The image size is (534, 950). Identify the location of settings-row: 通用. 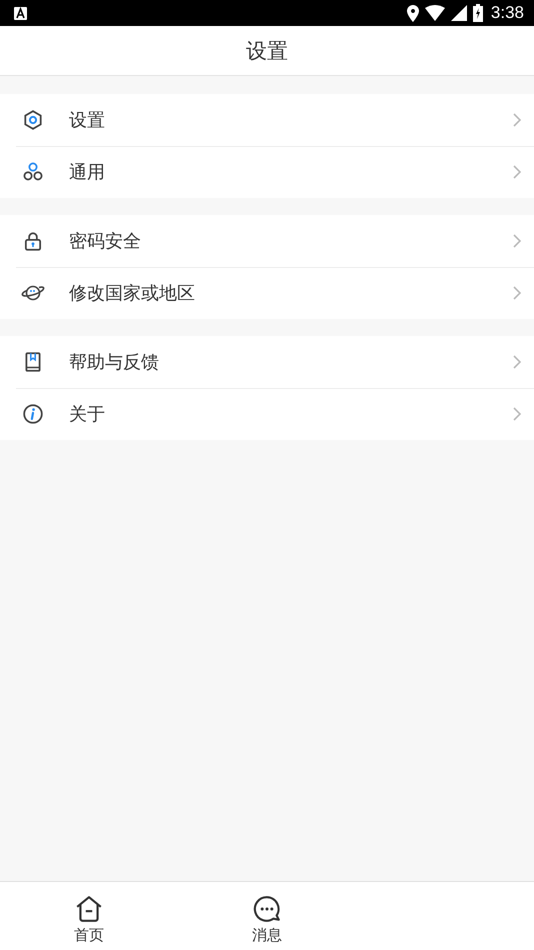
(267, 172).